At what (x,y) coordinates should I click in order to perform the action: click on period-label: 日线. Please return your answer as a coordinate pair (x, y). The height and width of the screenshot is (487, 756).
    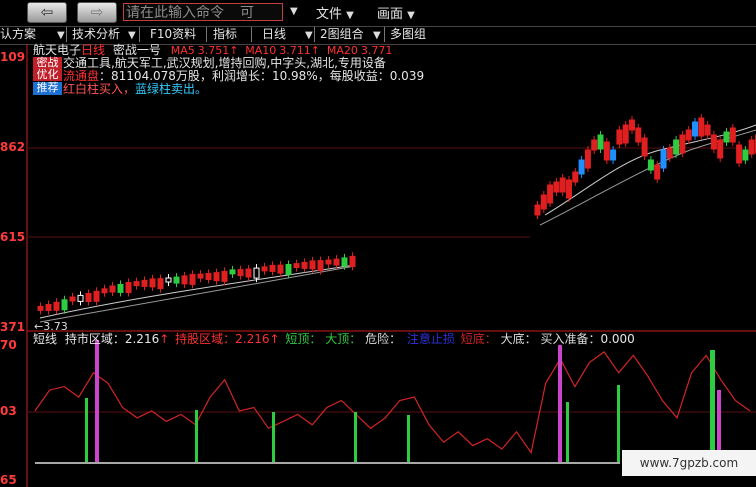
    Looking at the image, I should click on (93, 50).